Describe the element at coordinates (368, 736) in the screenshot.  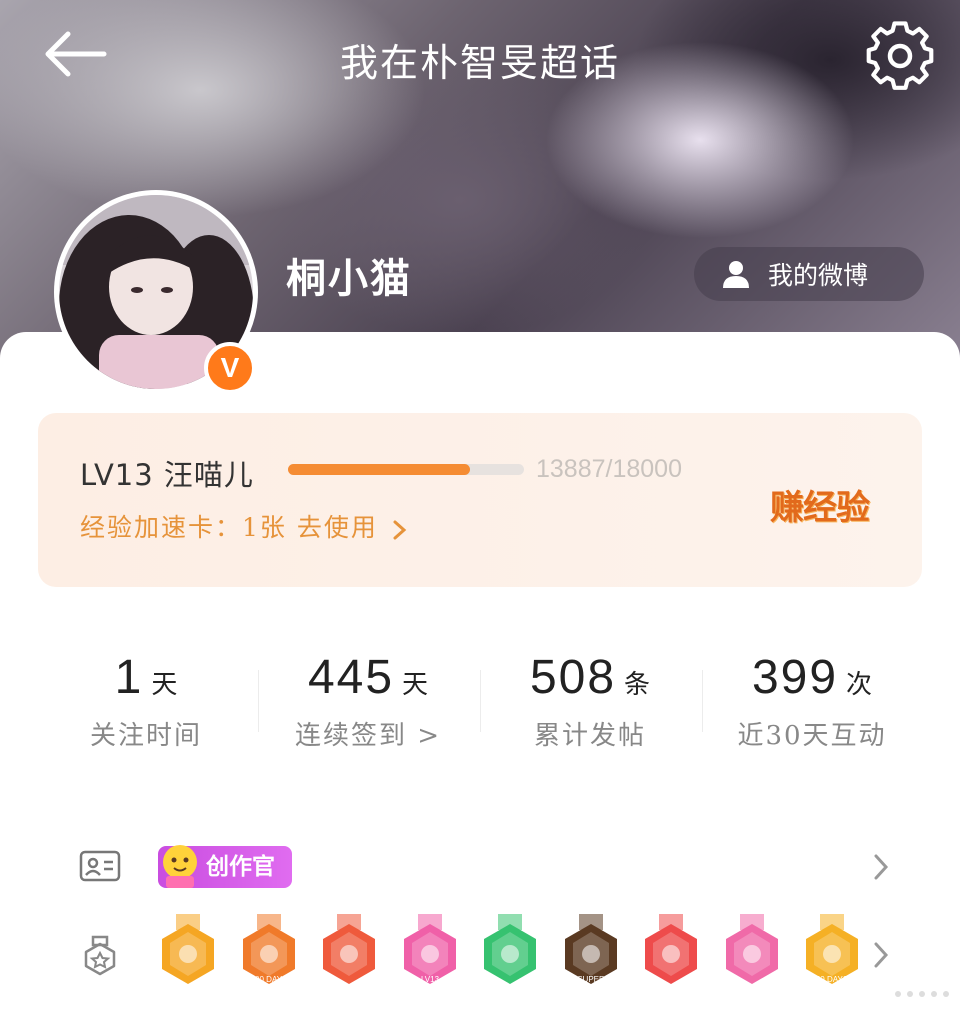
I see `stat-label: 连续签到 >` at that location.